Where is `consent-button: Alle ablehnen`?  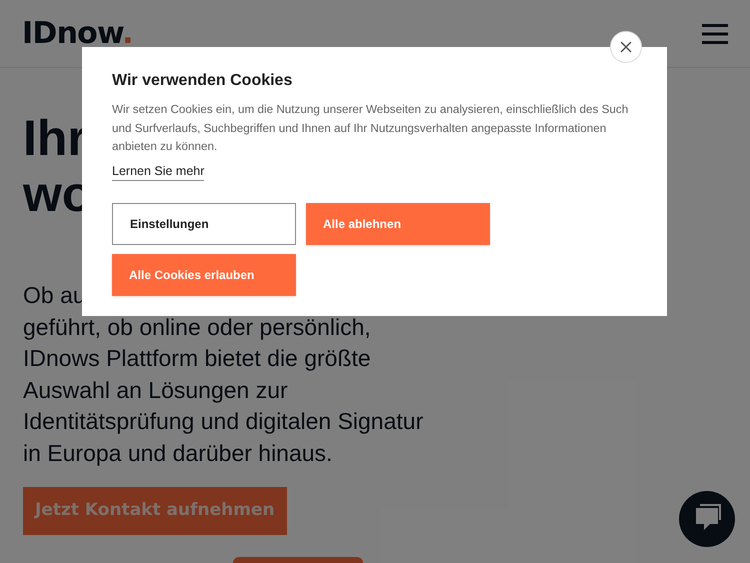
consent-button: Alle ablehnen is located at coordinates (398, 223).